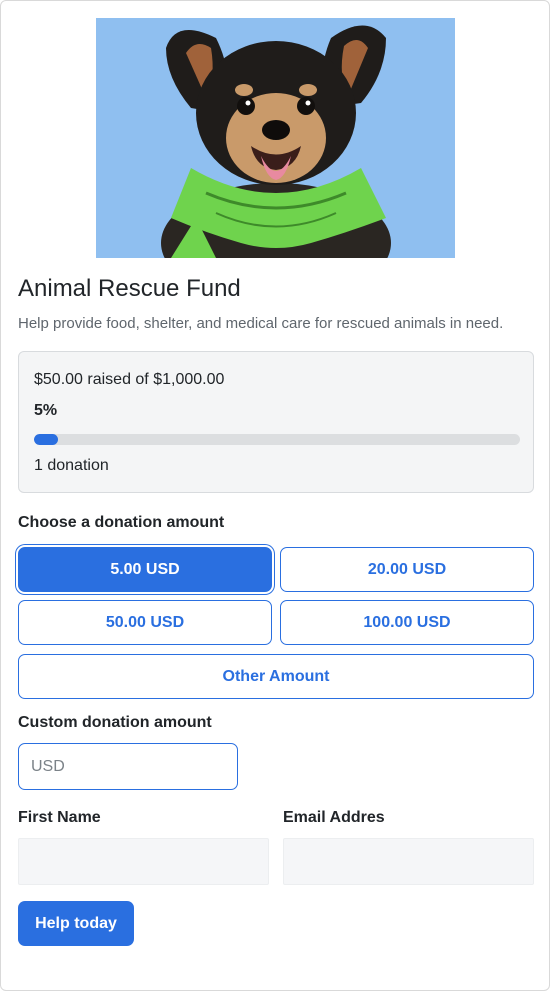 Image resolution: width=550 pixels, height=991 pixels. I want to click on amount-button-5: 5.00 USD, so click(145, 569).